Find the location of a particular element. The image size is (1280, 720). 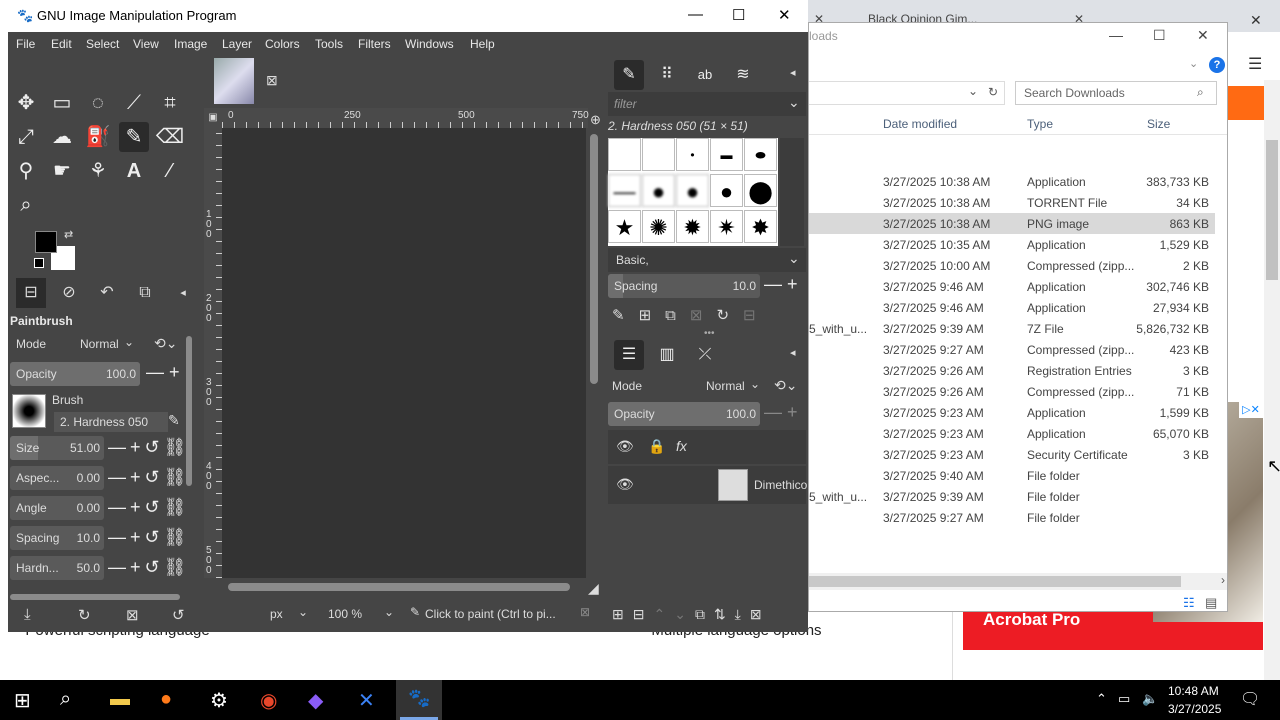

canvas-hscroll is located at coordinates (405, 587).